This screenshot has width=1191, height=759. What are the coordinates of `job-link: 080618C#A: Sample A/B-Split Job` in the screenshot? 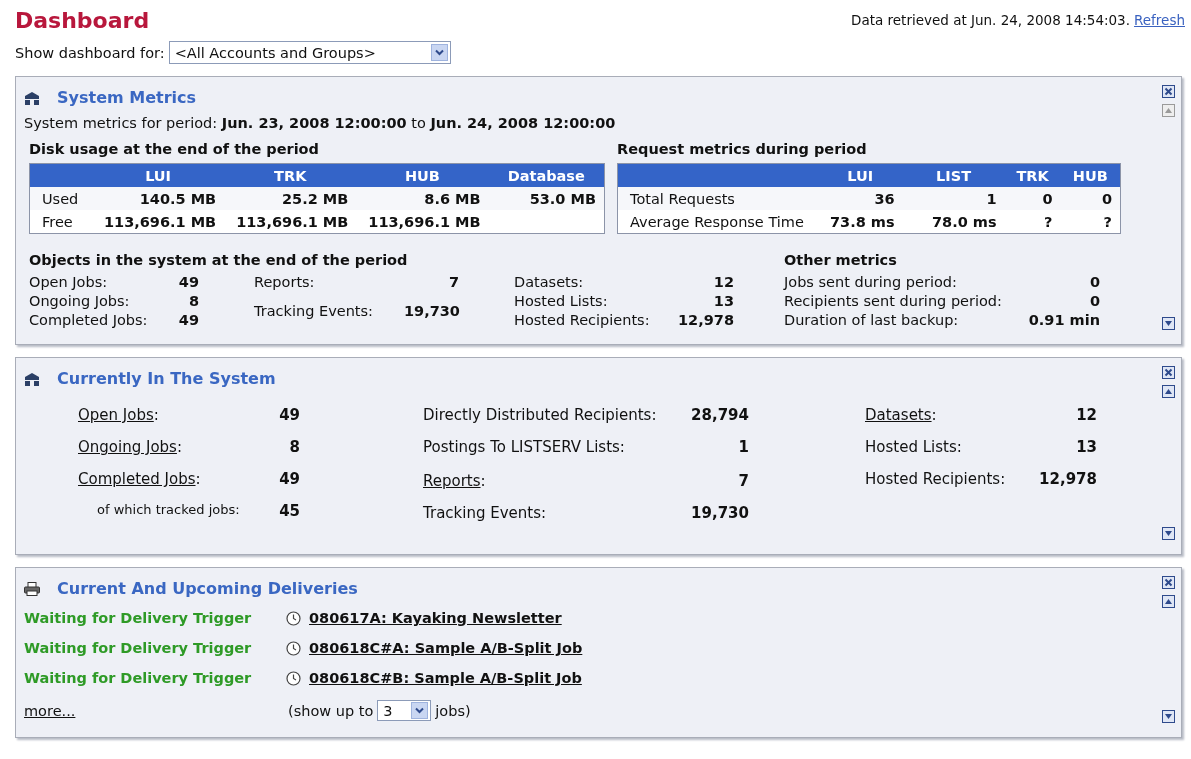 It's located at (446, 648).